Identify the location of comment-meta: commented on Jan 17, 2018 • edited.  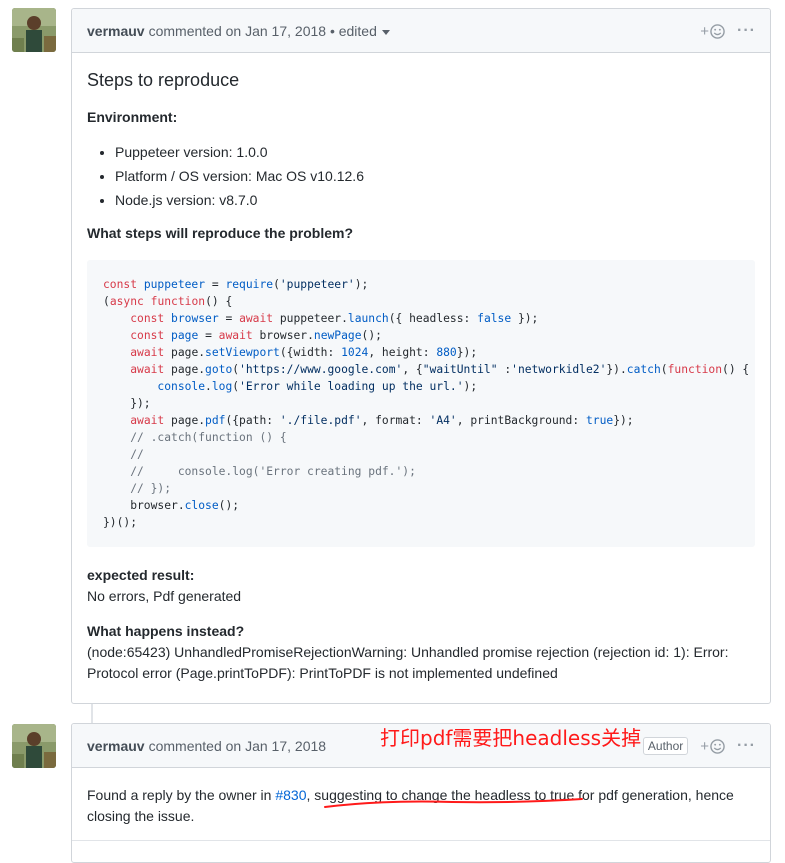
(263, 31).